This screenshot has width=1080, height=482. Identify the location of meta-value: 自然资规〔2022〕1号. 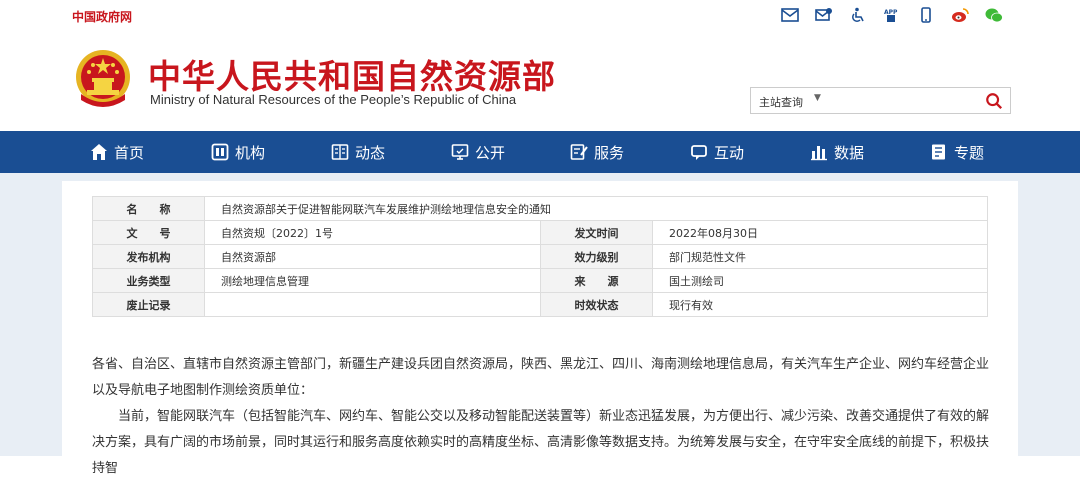
(372, 232).